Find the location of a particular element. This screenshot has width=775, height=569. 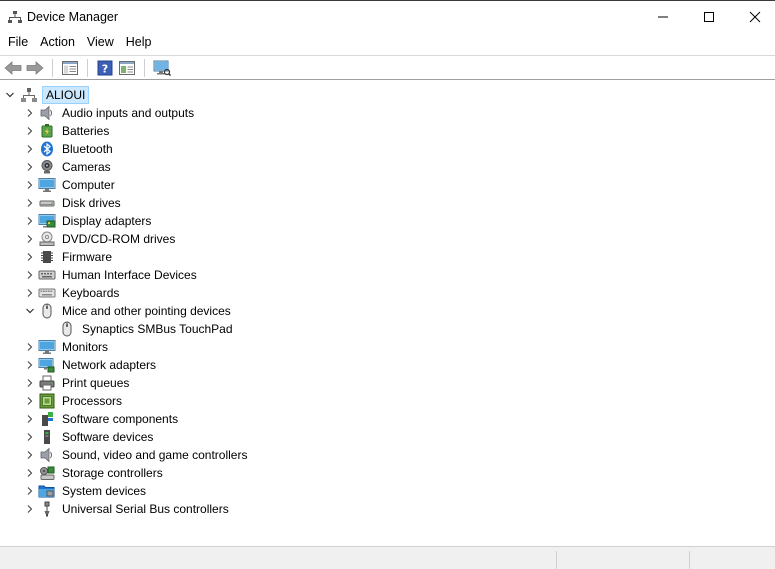

usb-icon is located at coordinates (47, 509).